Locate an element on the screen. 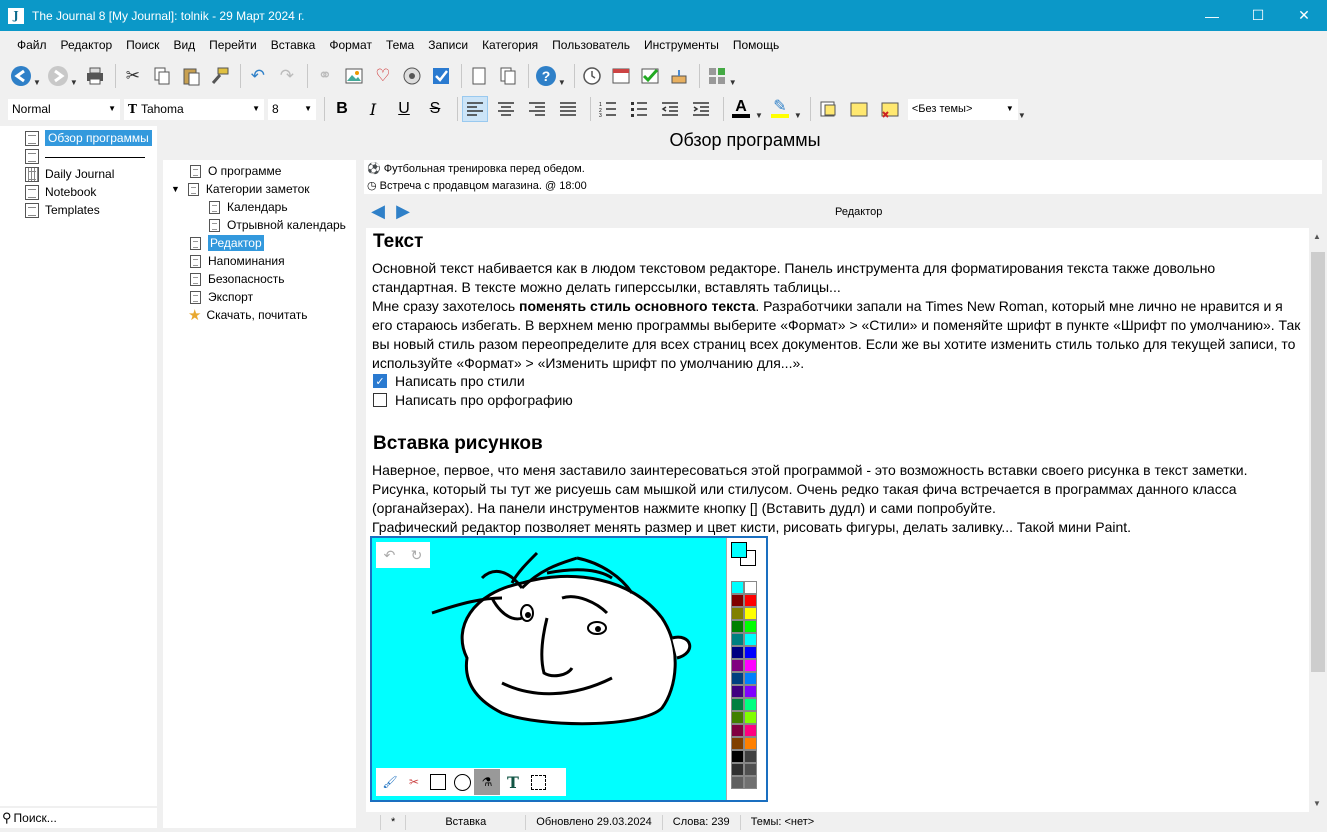 The width and height of the screenshot is (1327, 832). tasks-icon is located at coordinates (650, 76).